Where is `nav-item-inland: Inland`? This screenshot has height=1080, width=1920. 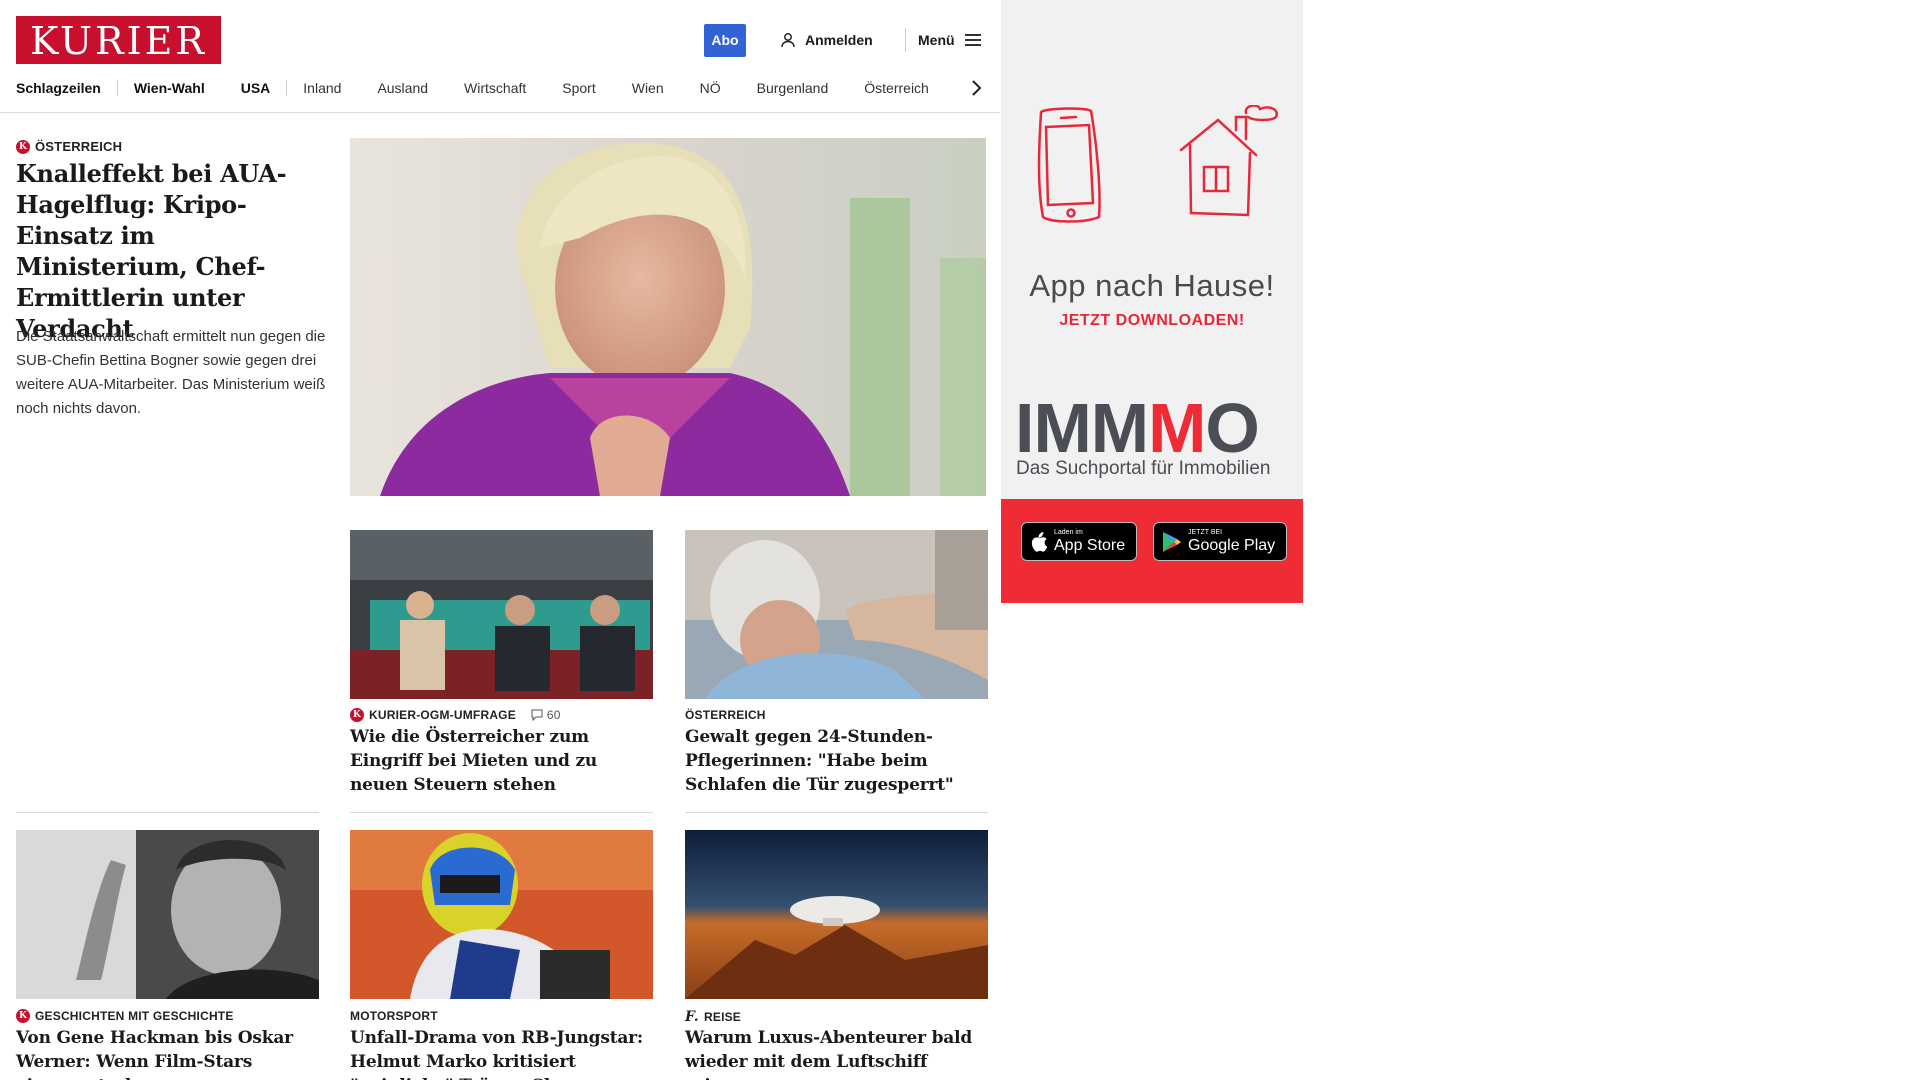 nav-item-inland: Inland is located at coordinates (322, 88).